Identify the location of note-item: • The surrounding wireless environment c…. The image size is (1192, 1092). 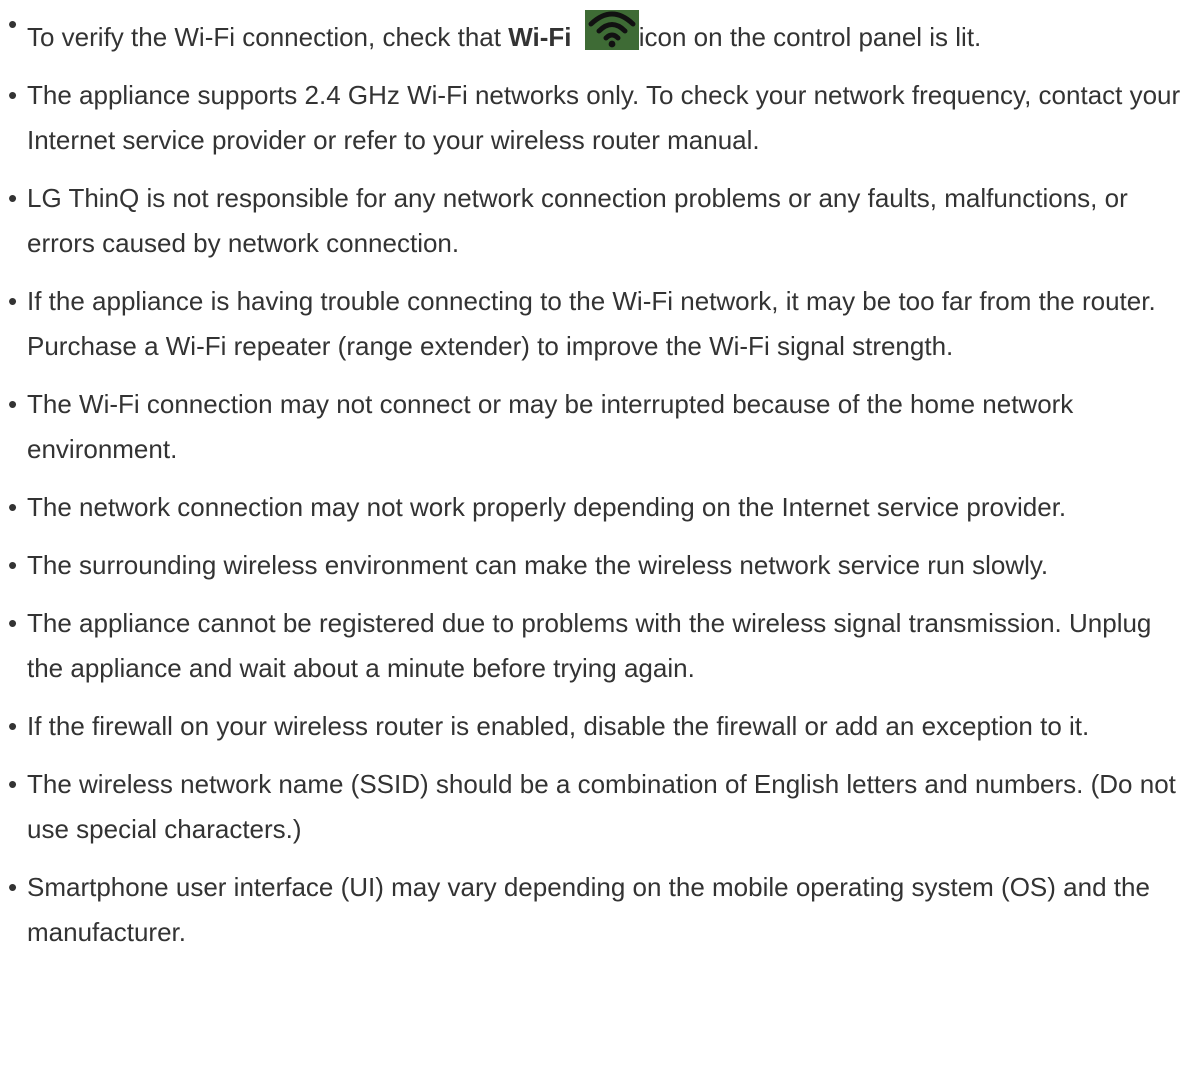
(598, 565).